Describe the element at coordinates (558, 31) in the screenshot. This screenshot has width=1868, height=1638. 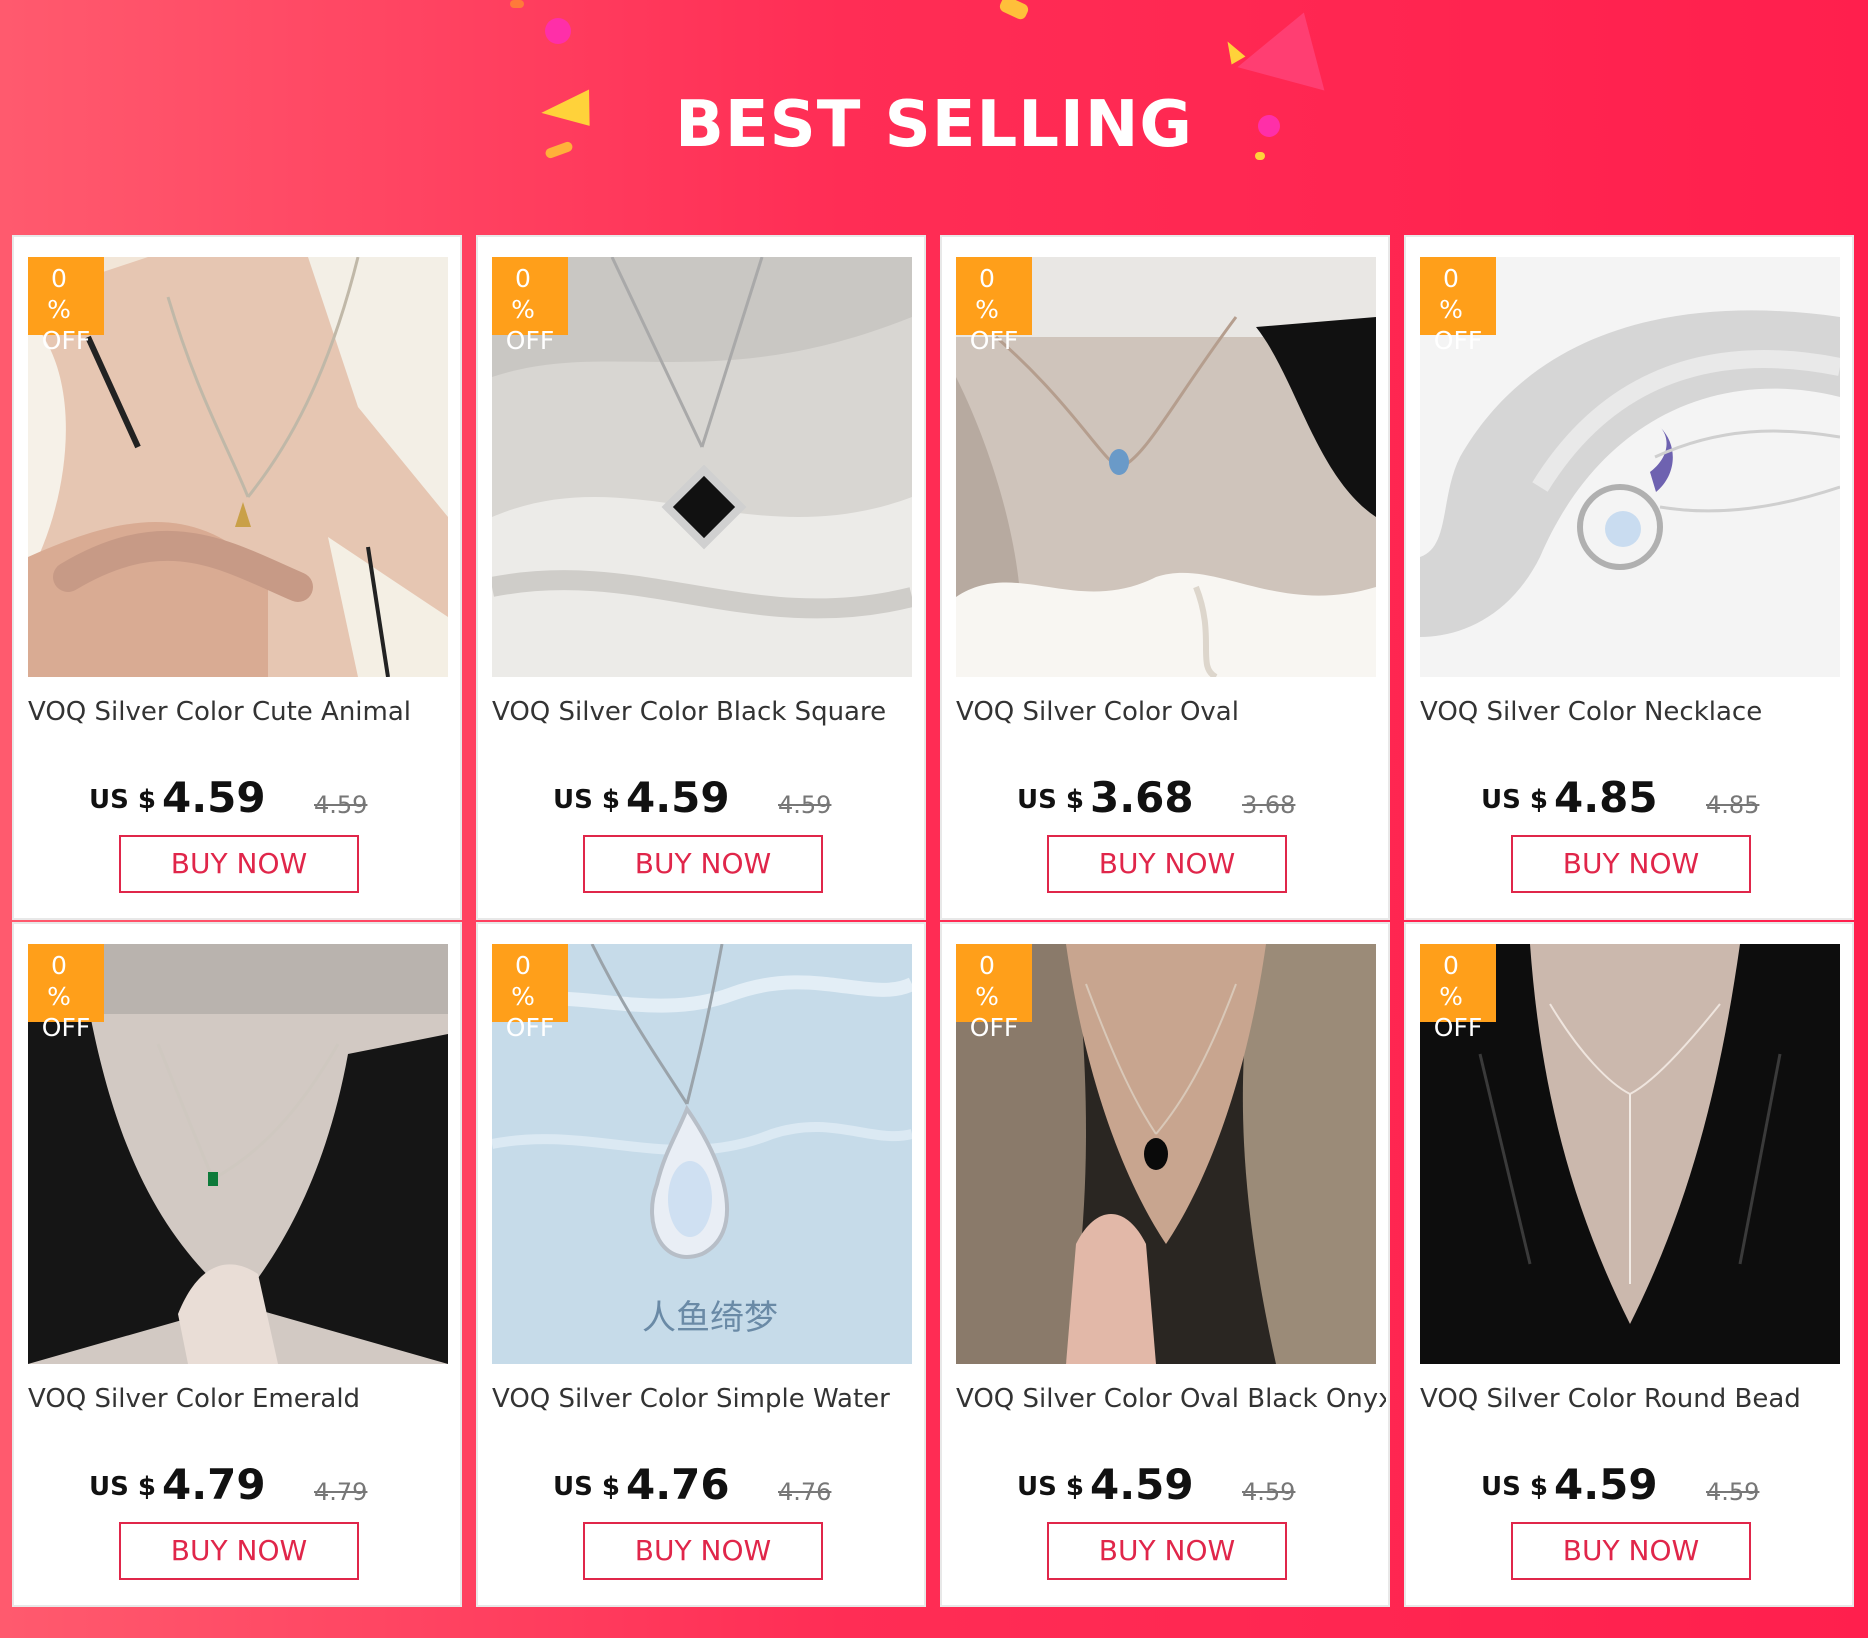
I see `confetti-dot` at that location.